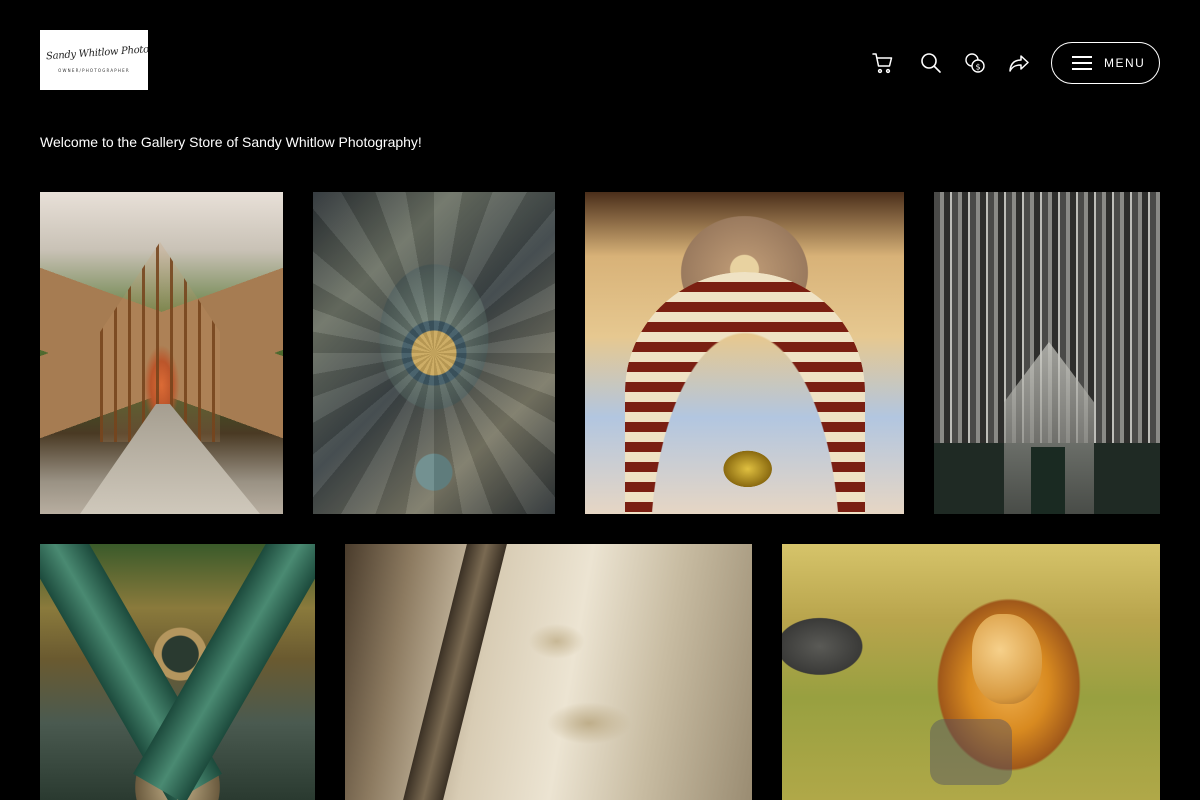 This screenshot has width=1200, height=800. I want to click on logo-subtitle: OWNER/PHOTOGRAPHER, so click(94, 70).